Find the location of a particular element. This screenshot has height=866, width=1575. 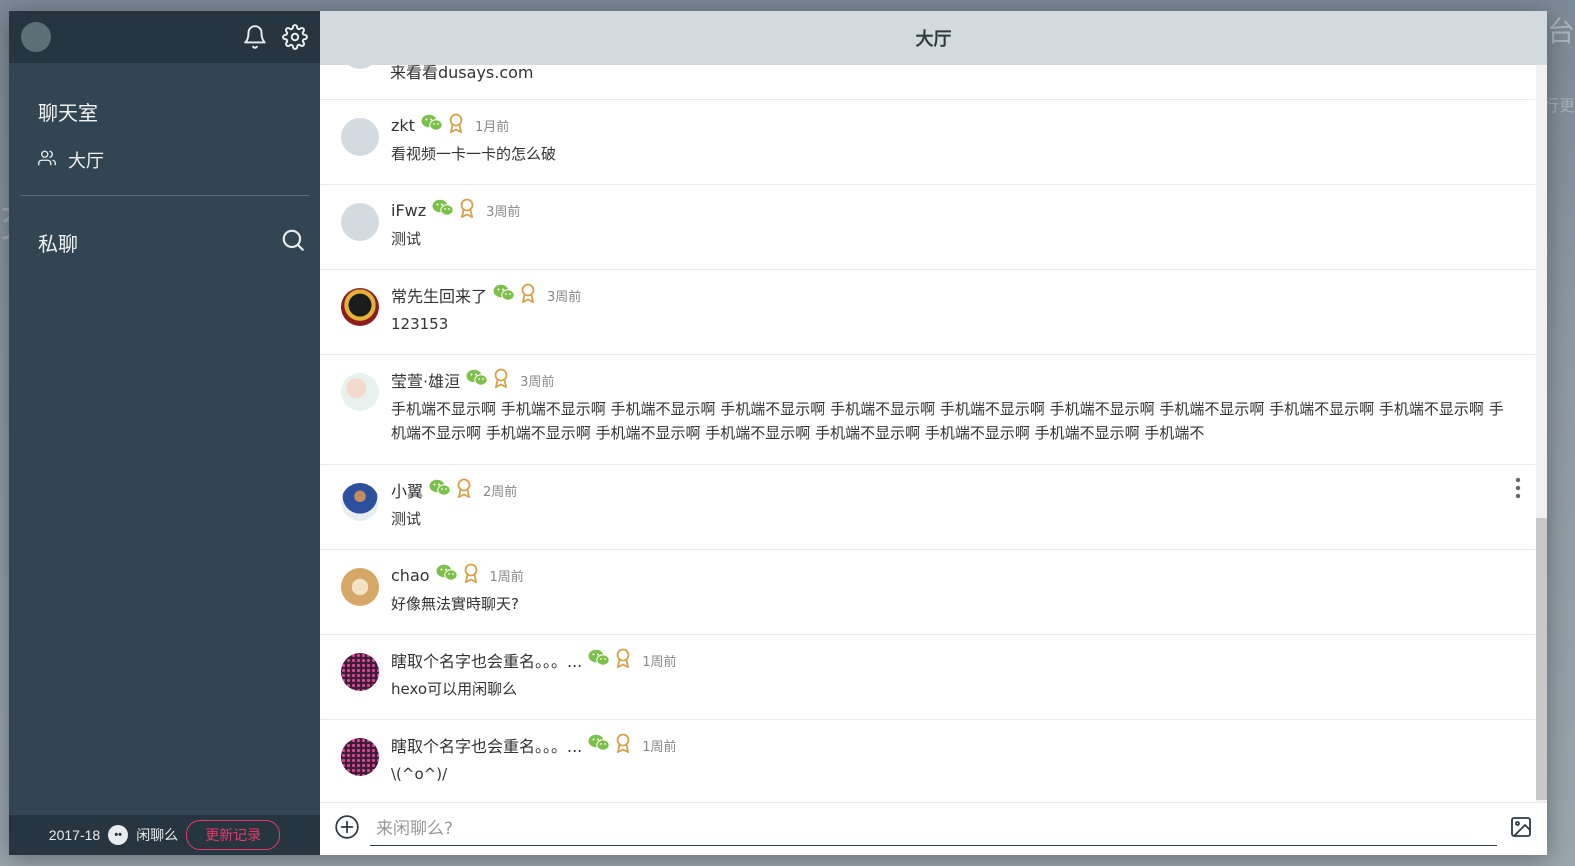

message-composer is located at coordinates (933, 828).